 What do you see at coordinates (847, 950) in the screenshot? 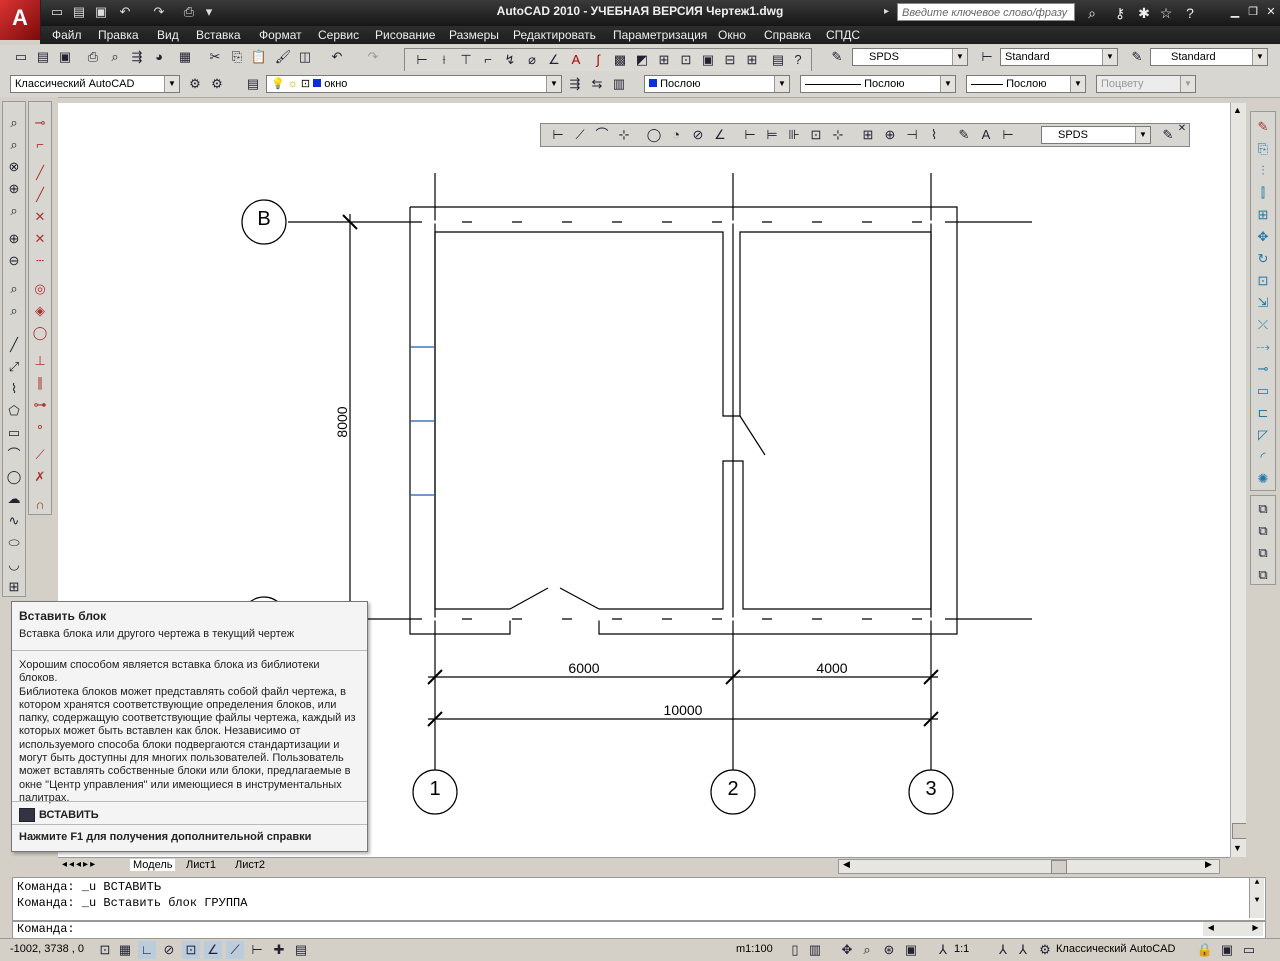
I see `pan-icon: ✥` at bounding box center [847, 950].